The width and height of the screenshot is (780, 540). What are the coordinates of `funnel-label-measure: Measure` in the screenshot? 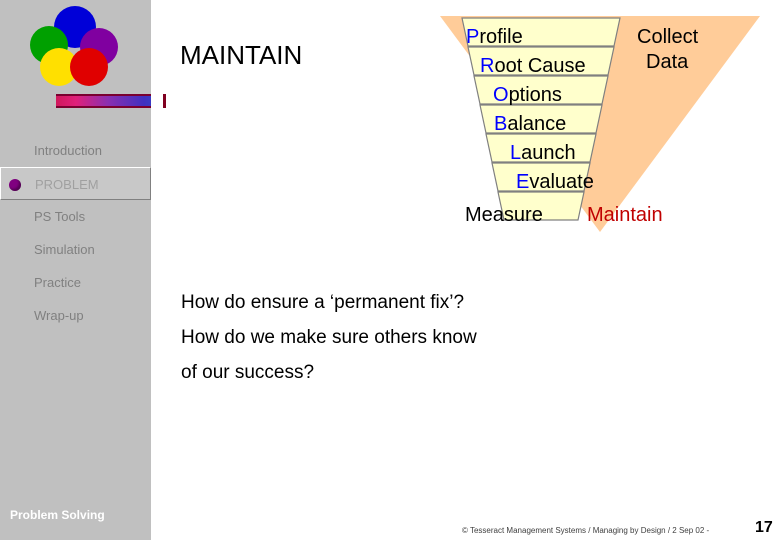 It's located at (504, 215).